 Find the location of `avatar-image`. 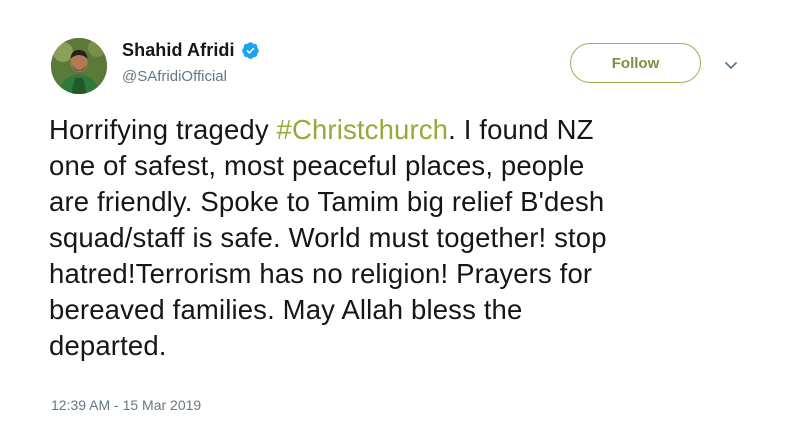

avatar-image is located at coordinates (79, 66).